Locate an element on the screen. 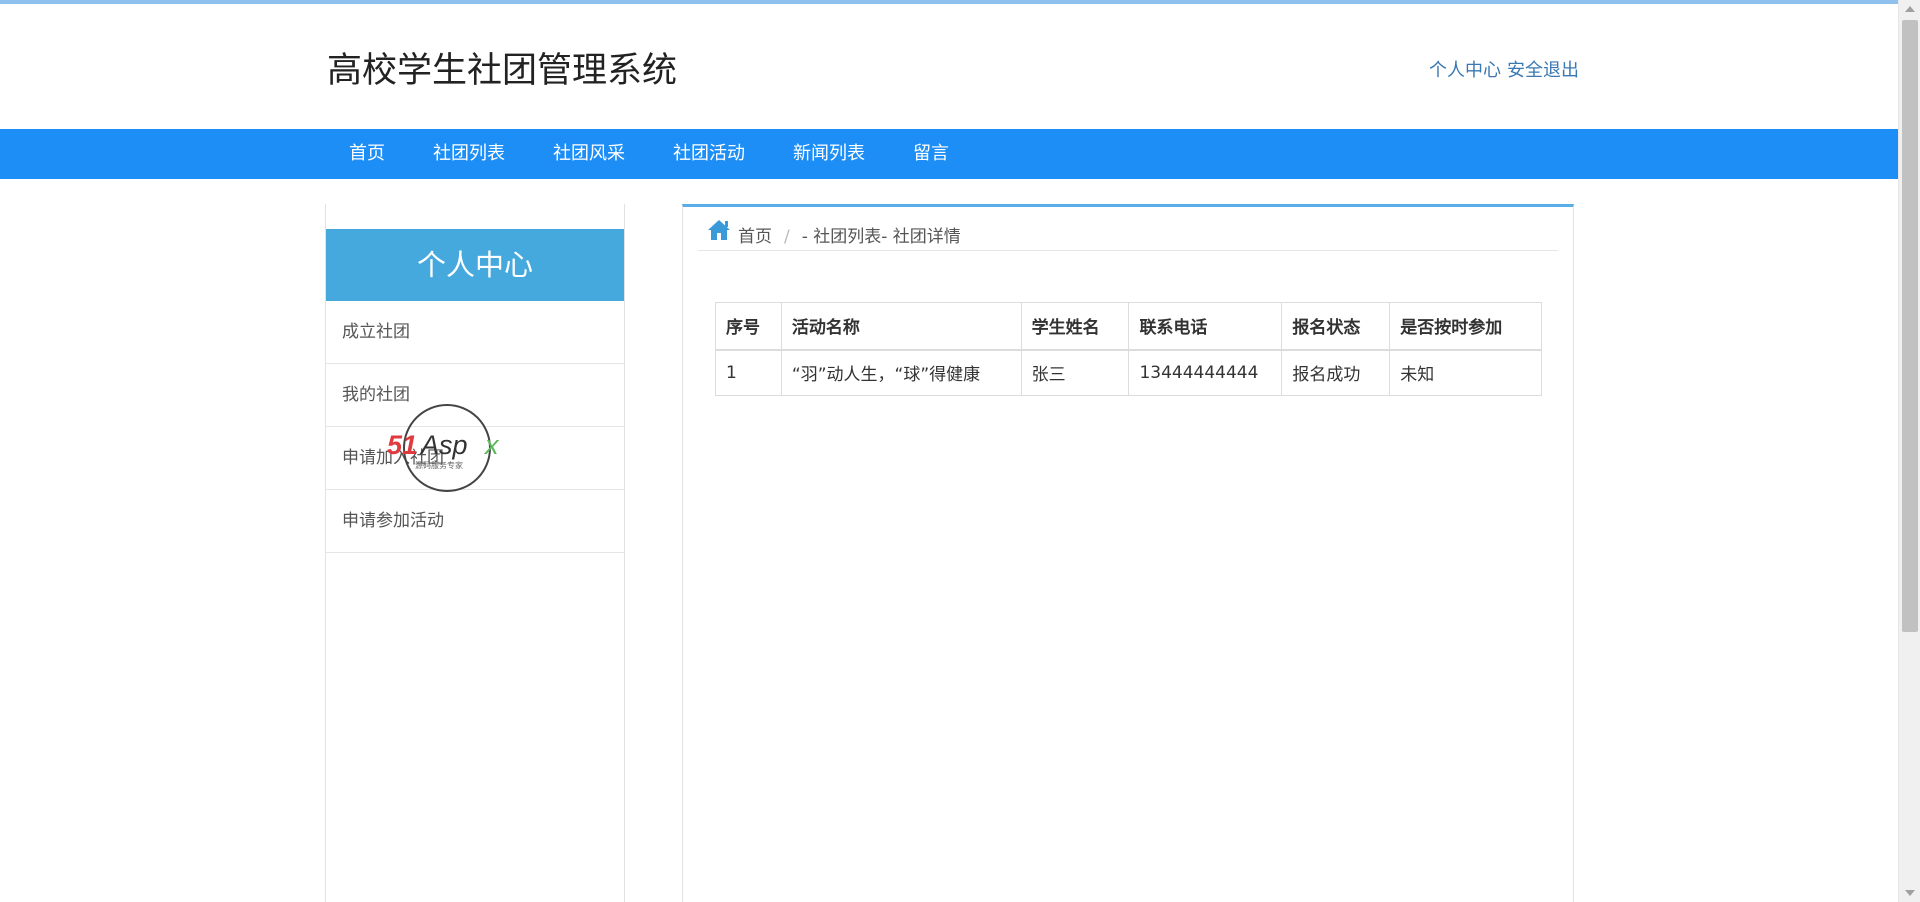 The width and height of the screenshot is (1920, 902). nav-item-club-activities: 社团活动 is located at coordinates (709, 154).